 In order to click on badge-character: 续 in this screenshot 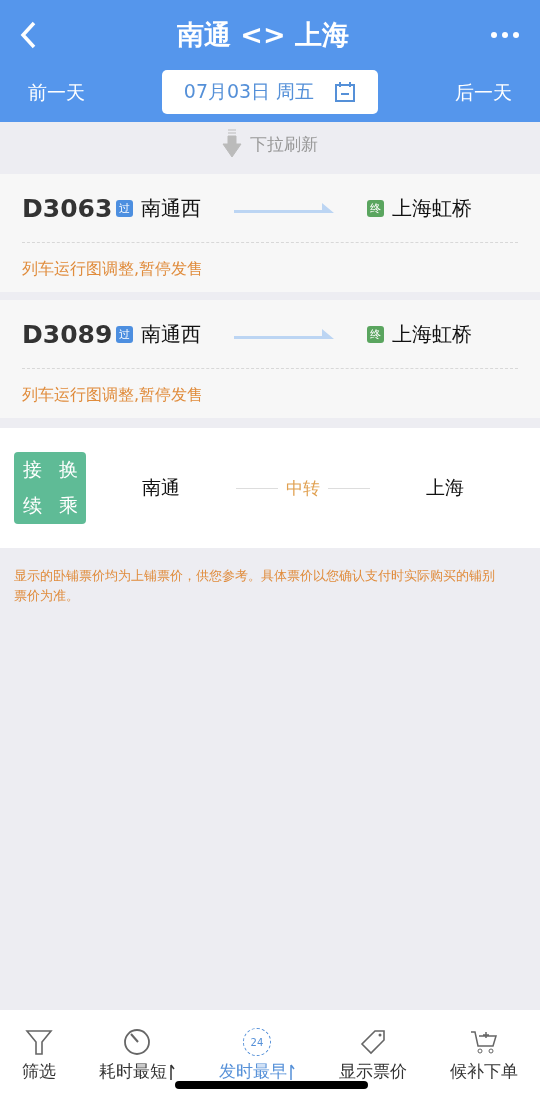, I will do `click(32, 505)`.